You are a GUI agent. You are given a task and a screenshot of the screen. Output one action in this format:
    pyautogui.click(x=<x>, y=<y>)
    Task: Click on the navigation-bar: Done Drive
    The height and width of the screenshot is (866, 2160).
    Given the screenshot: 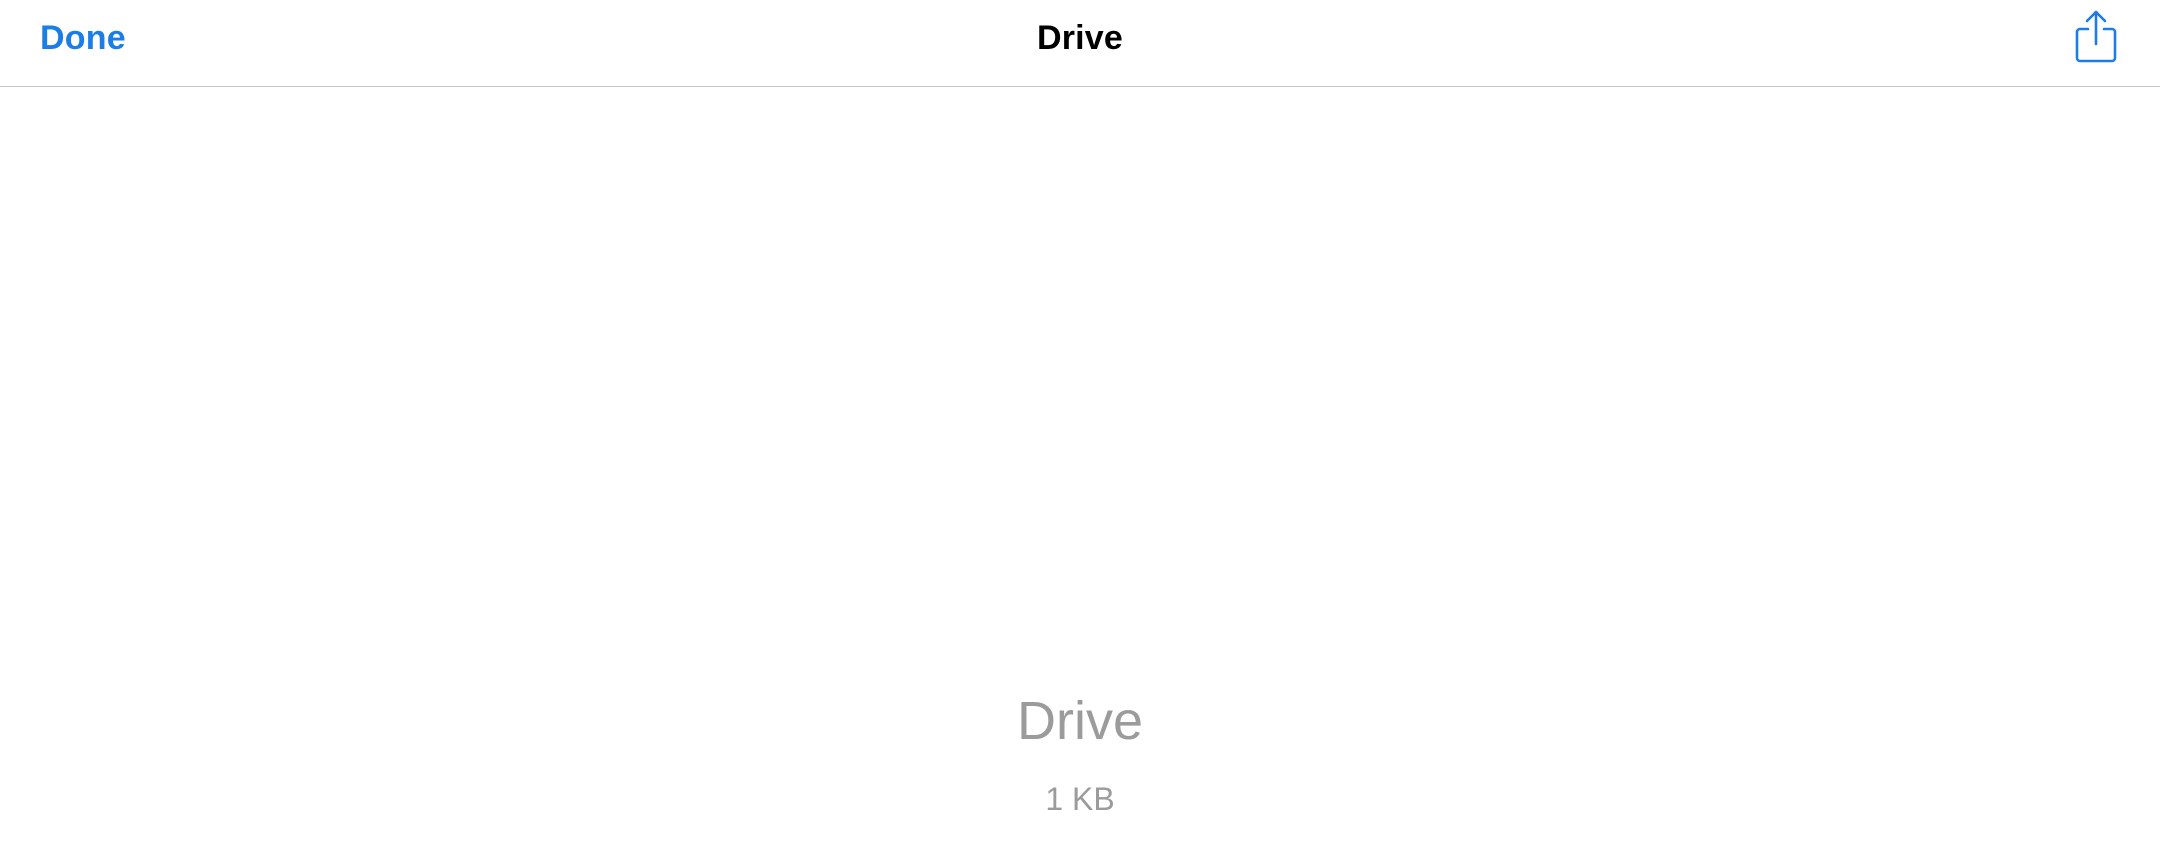 What is the action you would take?
    pyautogui.click(x=1080, y=43)
    